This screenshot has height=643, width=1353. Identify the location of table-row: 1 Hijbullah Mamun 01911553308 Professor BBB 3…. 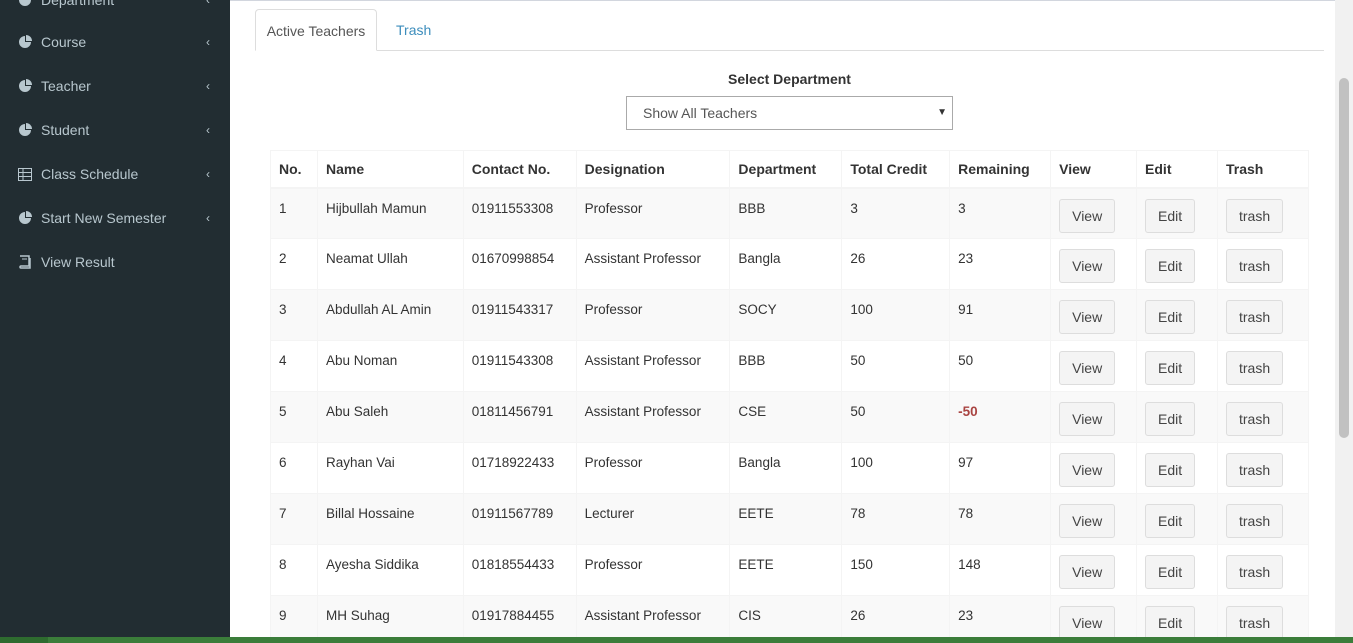
(790, 213).